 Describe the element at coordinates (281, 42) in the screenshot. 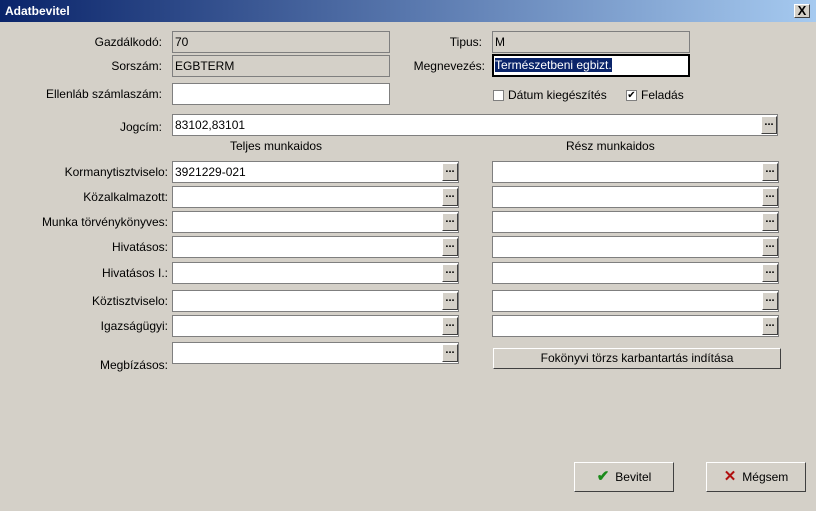

I see `gazdalkodo-field: 70` at that location.